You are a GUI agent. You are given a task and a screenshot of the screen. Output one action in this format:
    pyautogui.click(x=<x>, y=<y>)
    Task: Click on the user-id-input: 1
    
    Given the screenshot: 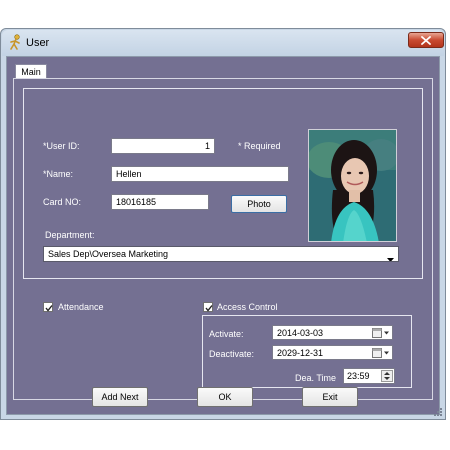 What is the action you would take?
    pyautogui.click(x=163, y=146)
    